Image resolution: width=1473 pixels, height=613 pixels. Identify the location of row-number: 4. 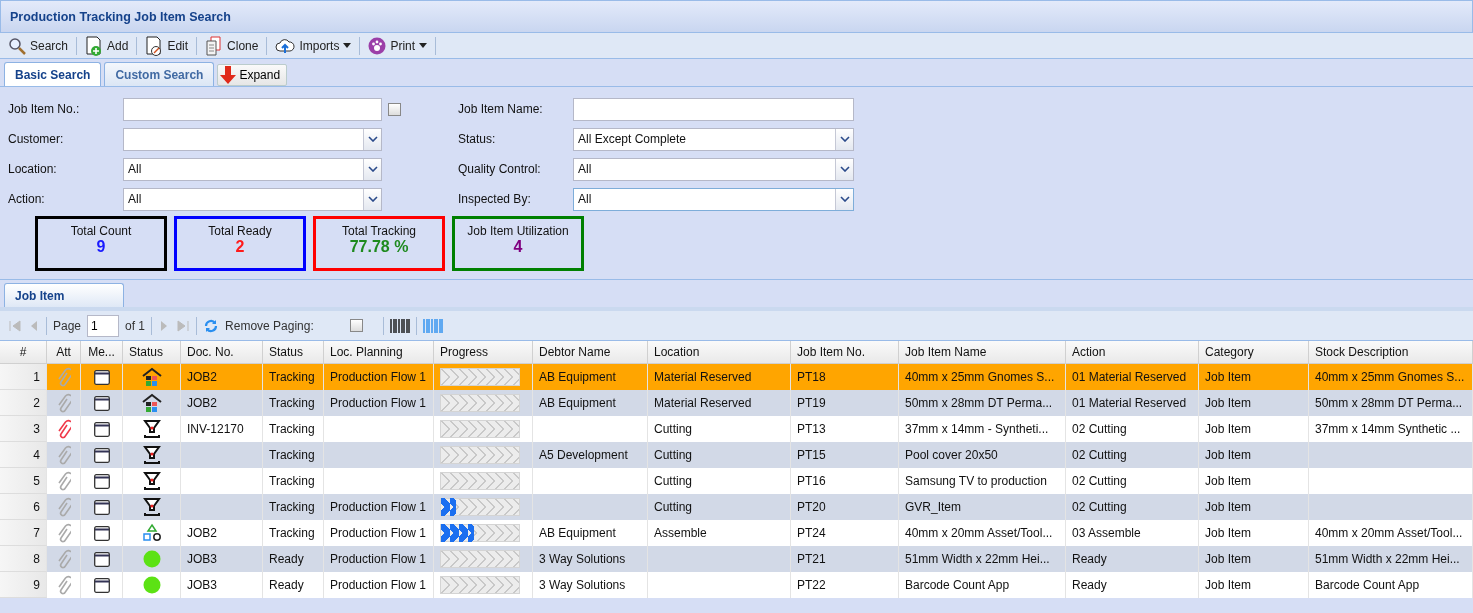
(23, 455).